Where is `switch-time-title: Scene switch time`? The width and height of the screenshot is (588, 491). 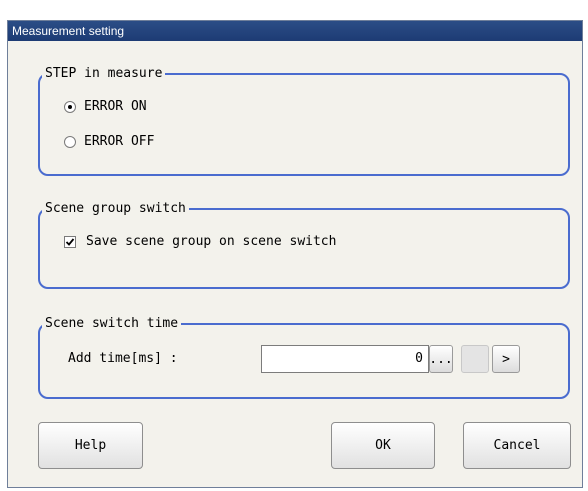 switch-time-title: Scene switch time is located at coordinates (112, 324).